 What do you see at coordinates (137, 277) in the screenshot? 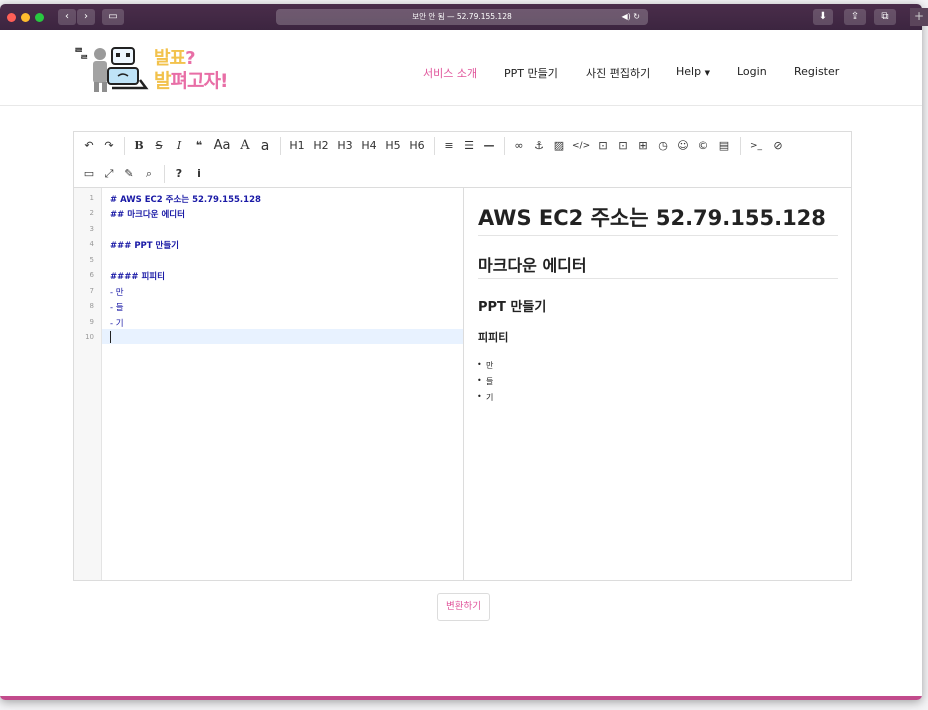
I see `code-line: #### 피피티` at bounding box center [137, 277].